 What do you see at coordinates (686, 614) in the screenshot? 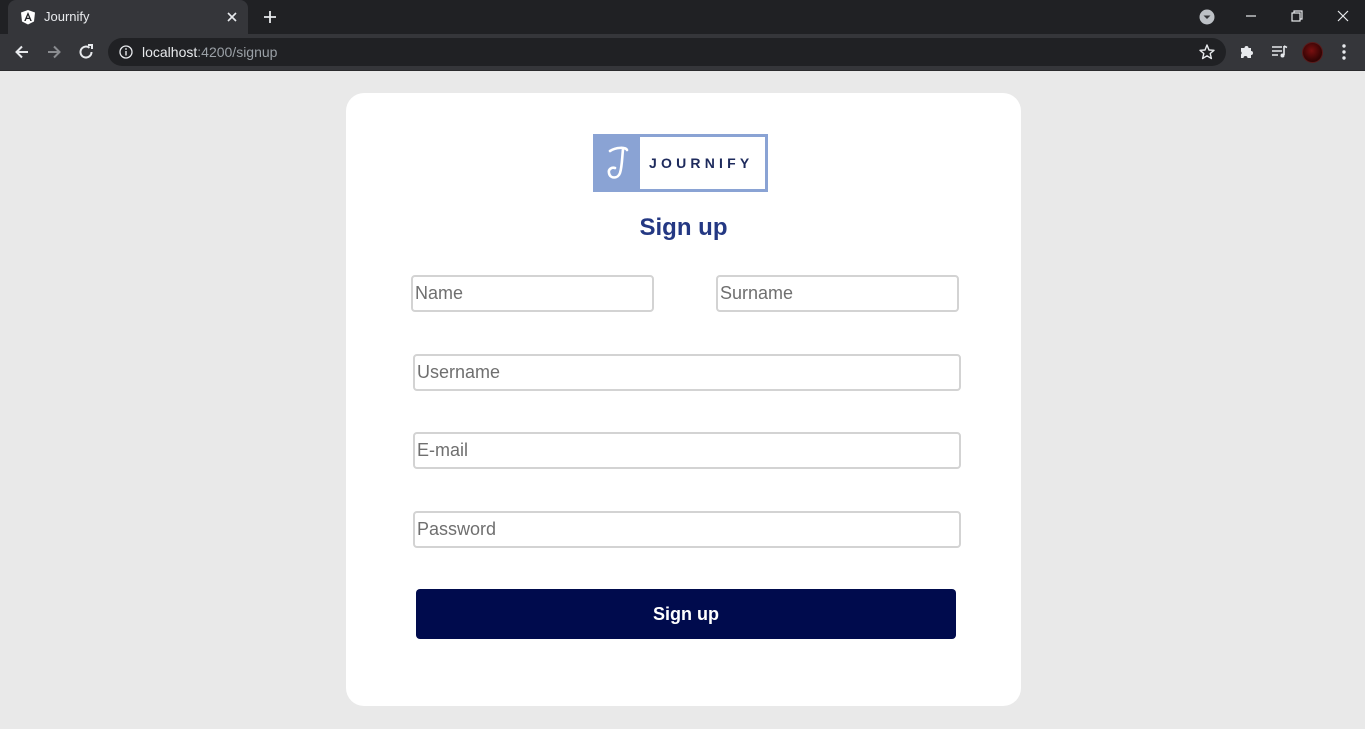
I see `signup-button: Sign up` at bounding box center [686, 614].